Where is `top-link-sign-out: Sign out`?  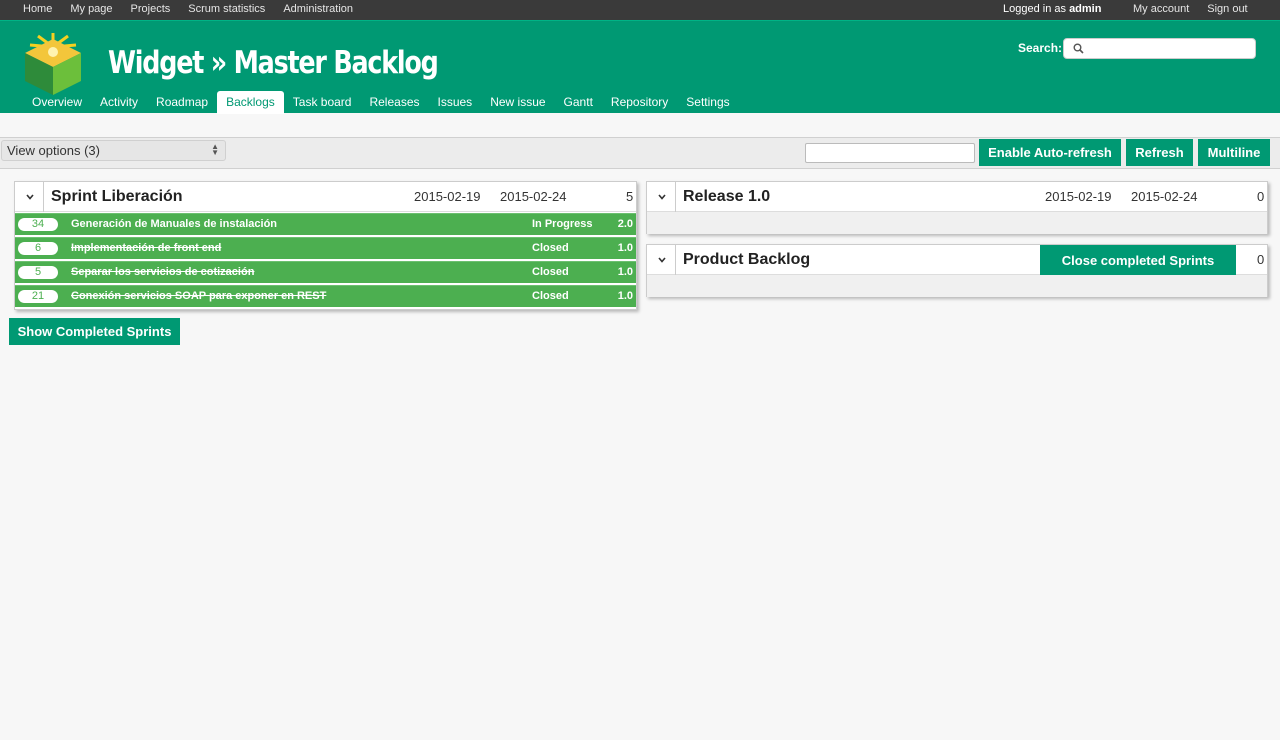
top-link-sign-out: Sign out is located at coordinates (1227, 9).